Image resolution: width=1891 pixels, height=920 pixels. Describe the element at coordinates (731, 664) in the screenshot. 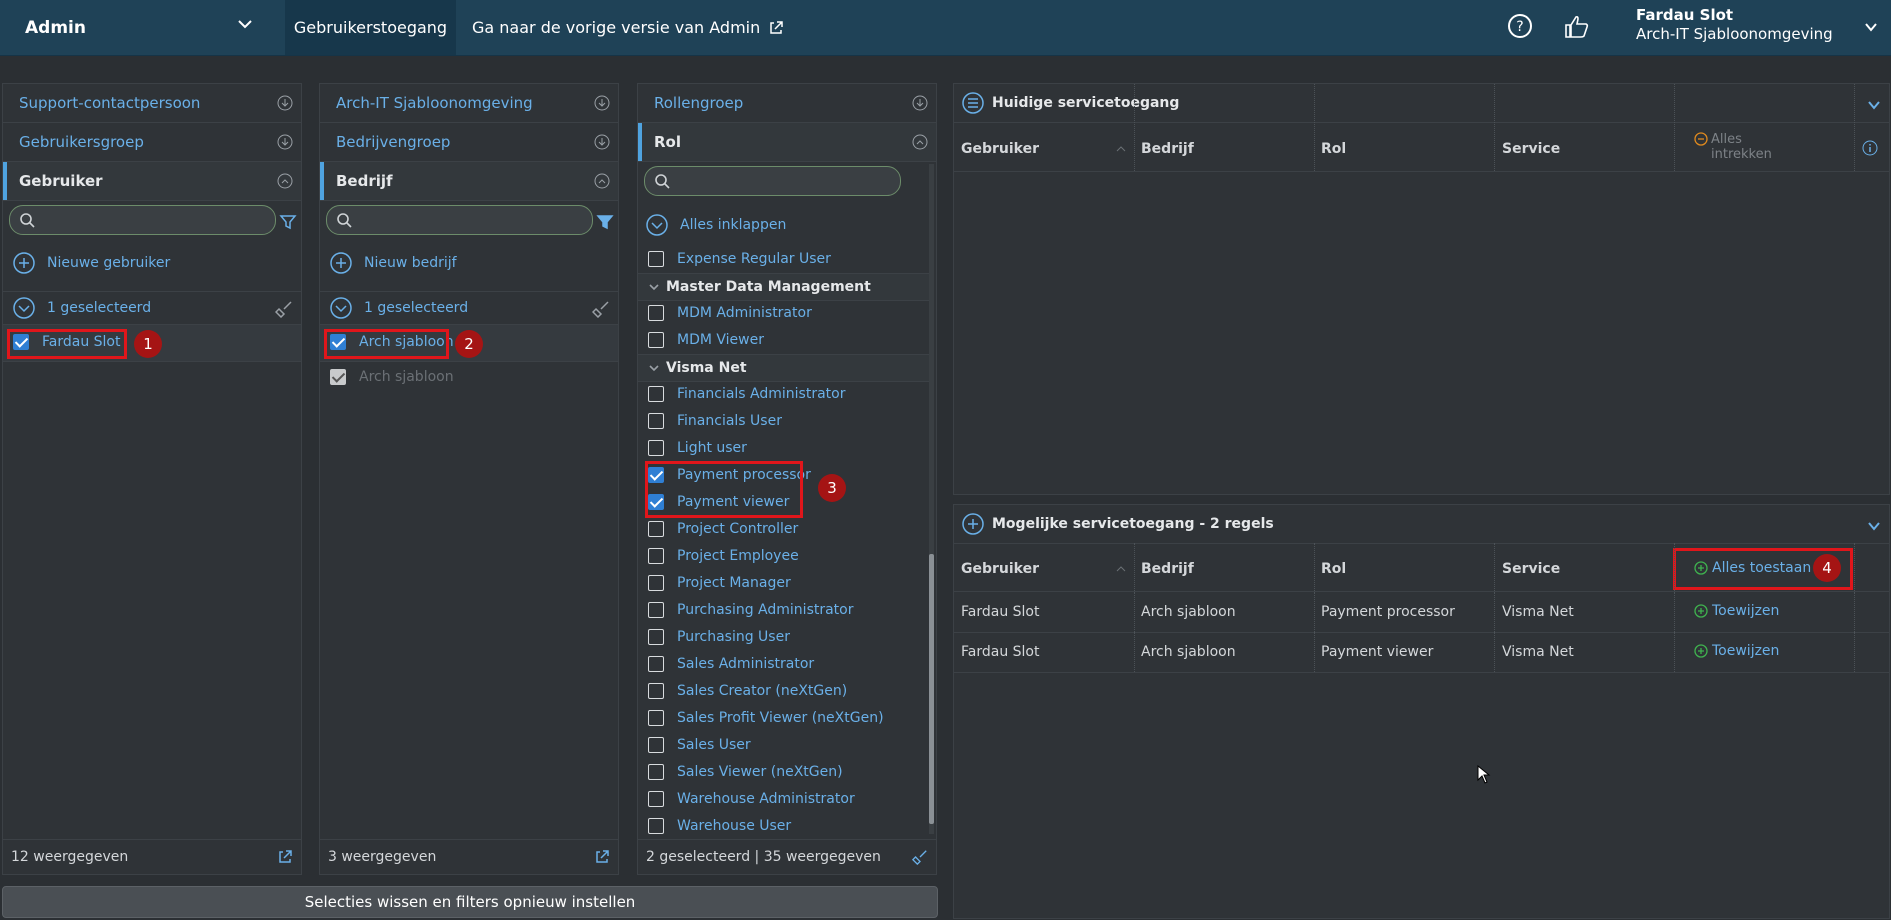

I see `role-item: Sales Administrator` at that location.